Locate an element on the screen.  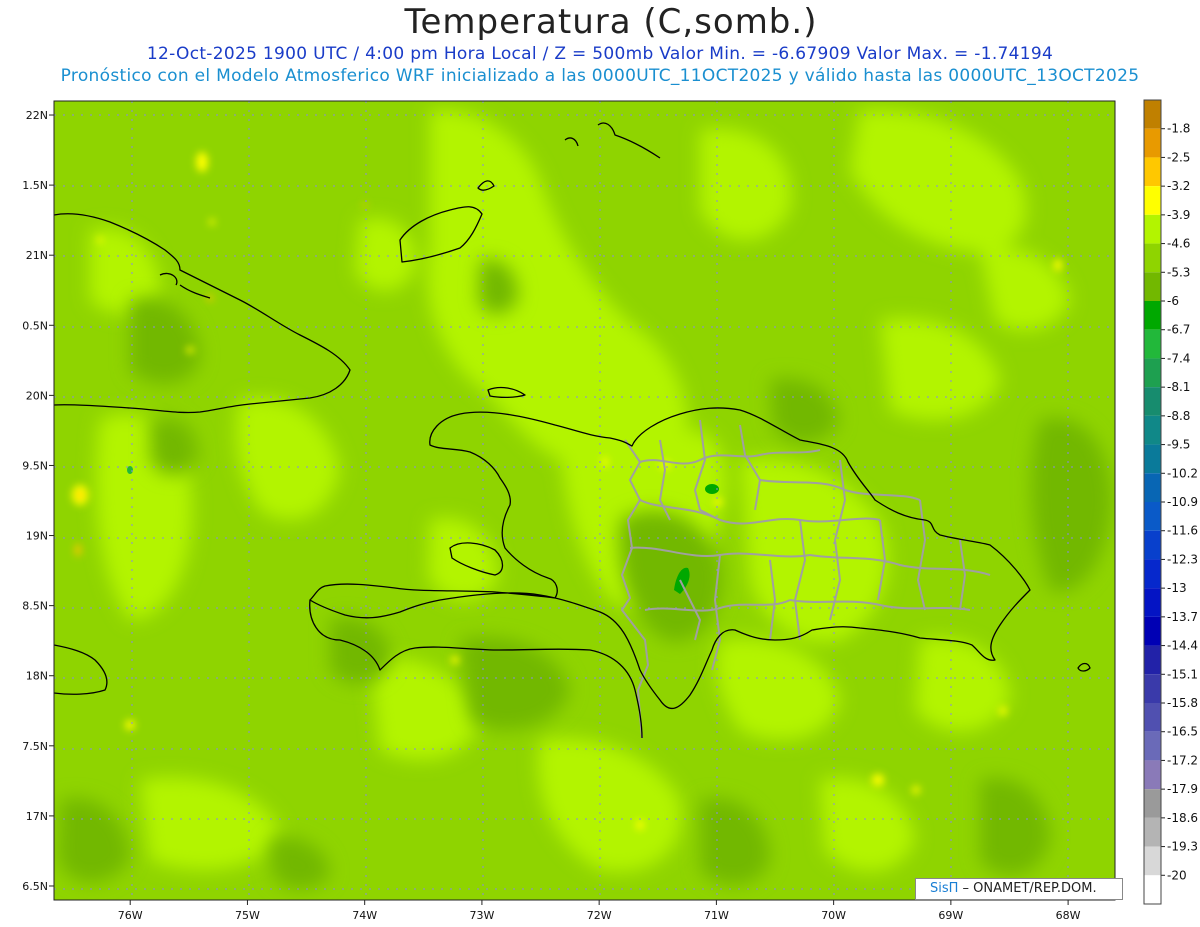
legend-label-18: -14.4 is located at coordinates (1182, 646).